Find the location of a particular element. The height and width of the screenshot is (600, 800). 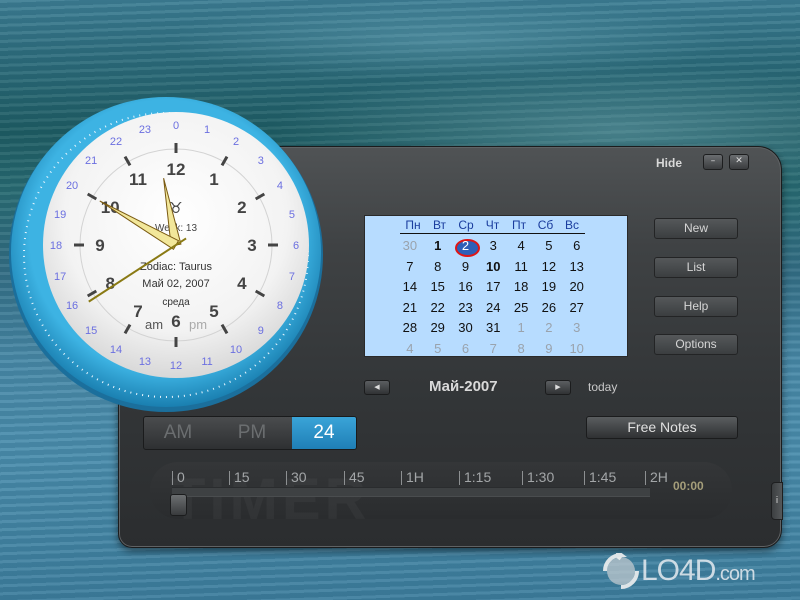

outer-hour-label: 16 is located at coordinates (72, 306).